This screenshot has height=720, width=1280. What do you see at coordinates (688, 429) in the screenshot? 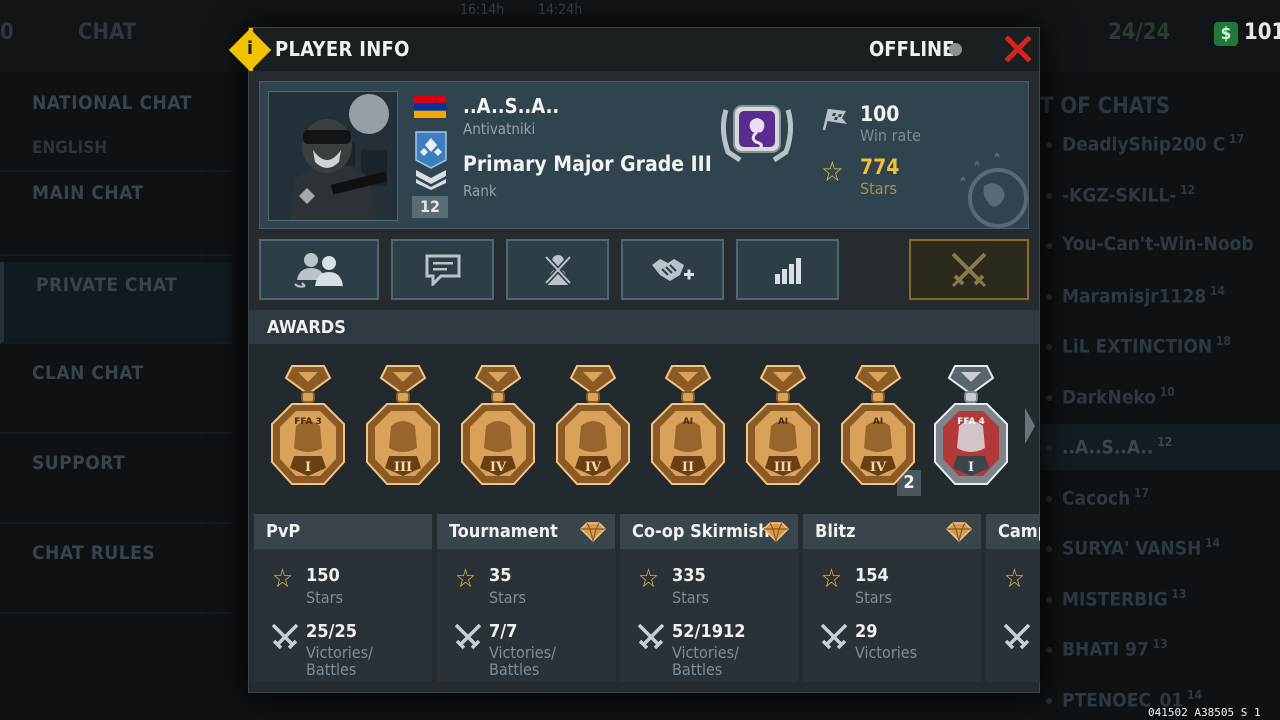
I see `bronze-medal-icon: II AI` at bounding box center [688, 429].